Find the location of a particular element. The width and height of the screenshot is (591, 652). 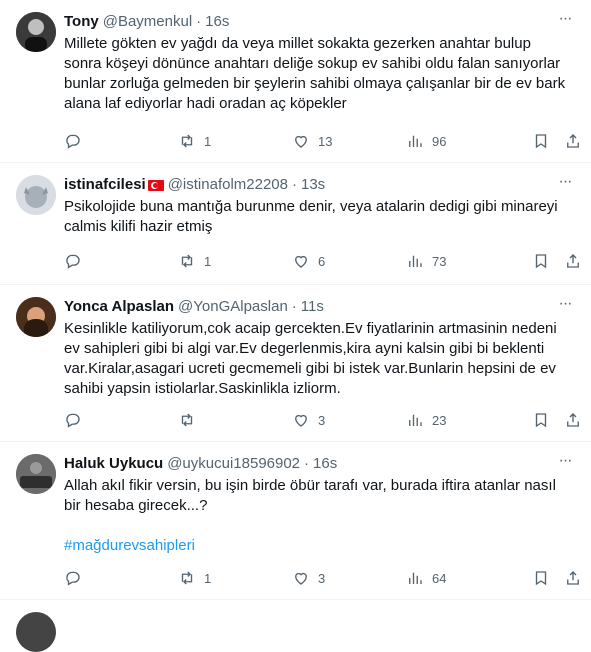

author-handle: @uykucui18596902 is located at coordinates (233, 464).